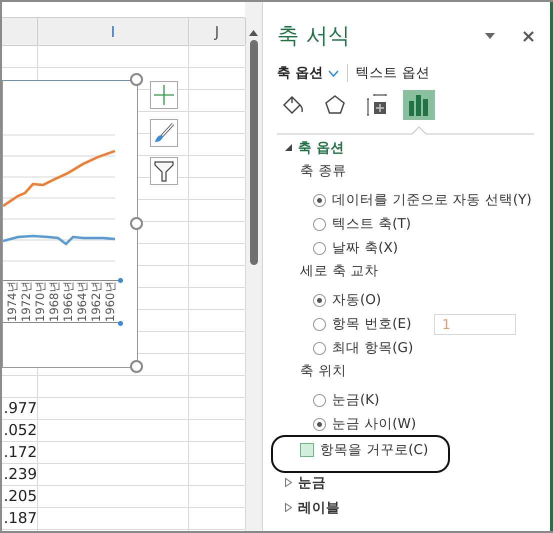 The height and width of the screenshot is (533, 553). What do you see at coordinates (324, 171) in the screenshot?
I see `group-label: 축 종류` at bounding box center [324, 171].